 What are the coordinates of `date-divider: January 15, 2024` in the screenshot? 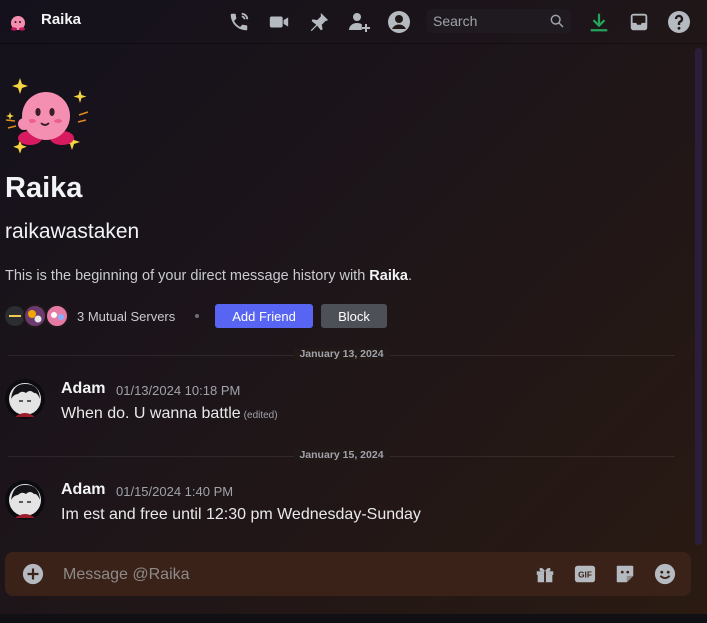 It's located at (341, 455).